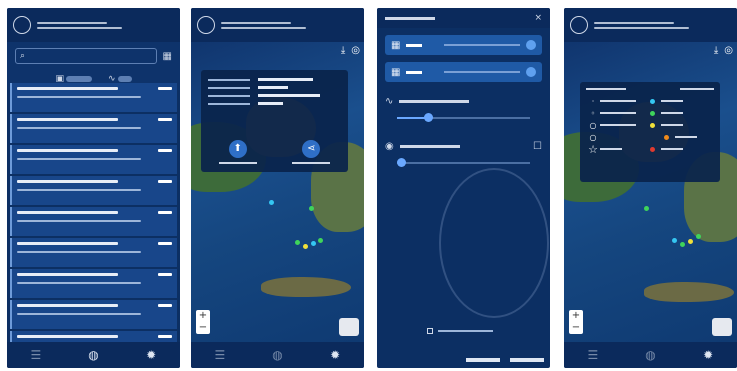 This screenshot has height=371, width=737. I want to click on checkbox: ☐, so click(537, 146).